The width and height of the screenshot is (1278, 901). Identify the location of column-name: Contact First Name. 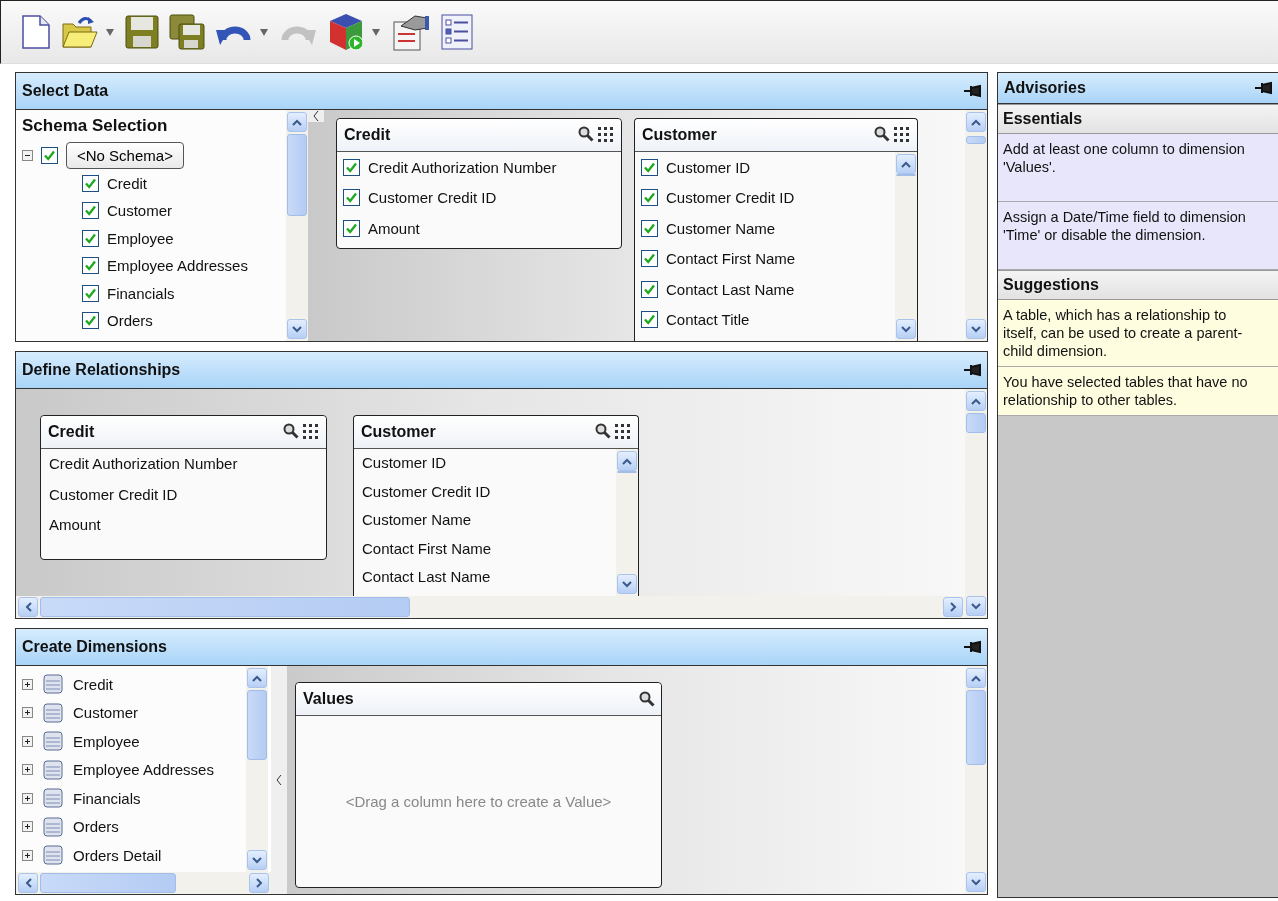
(731, 259).